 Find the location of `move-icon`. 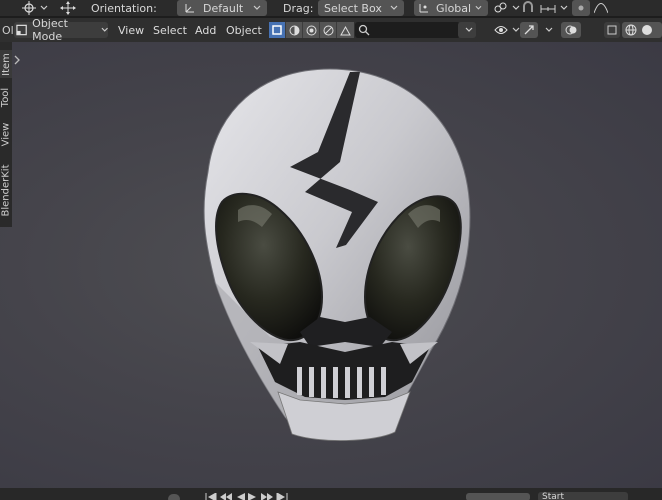

move-icon is located at coordinates (68, 8).